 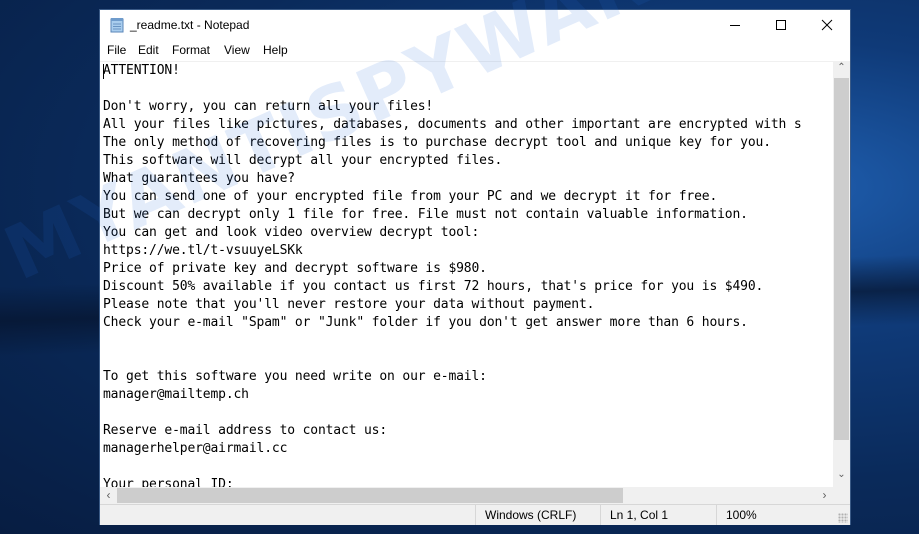 I want to click on resize-grip-icon, so click(x=843, y=518).